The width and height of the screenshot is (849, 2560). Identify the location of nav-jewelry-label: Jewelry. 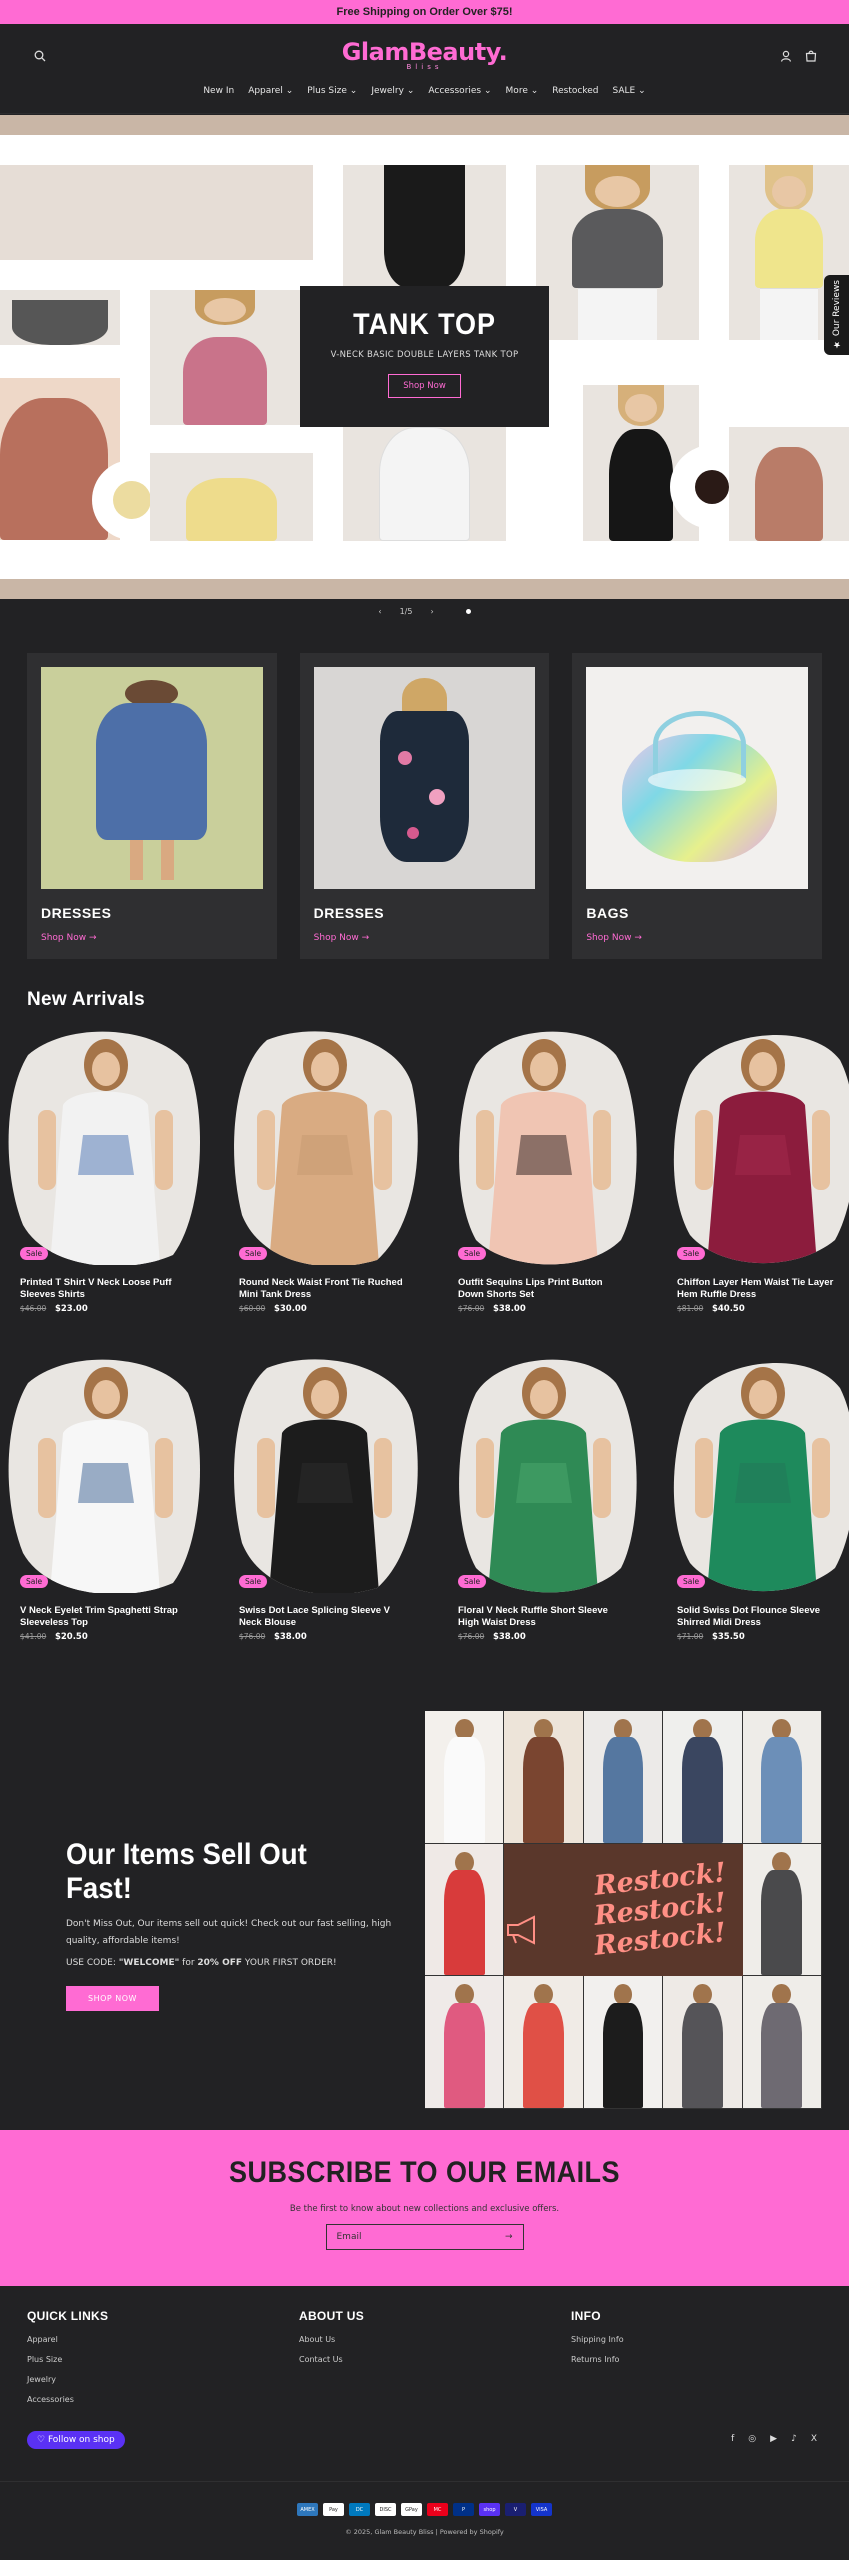
(387, 91).